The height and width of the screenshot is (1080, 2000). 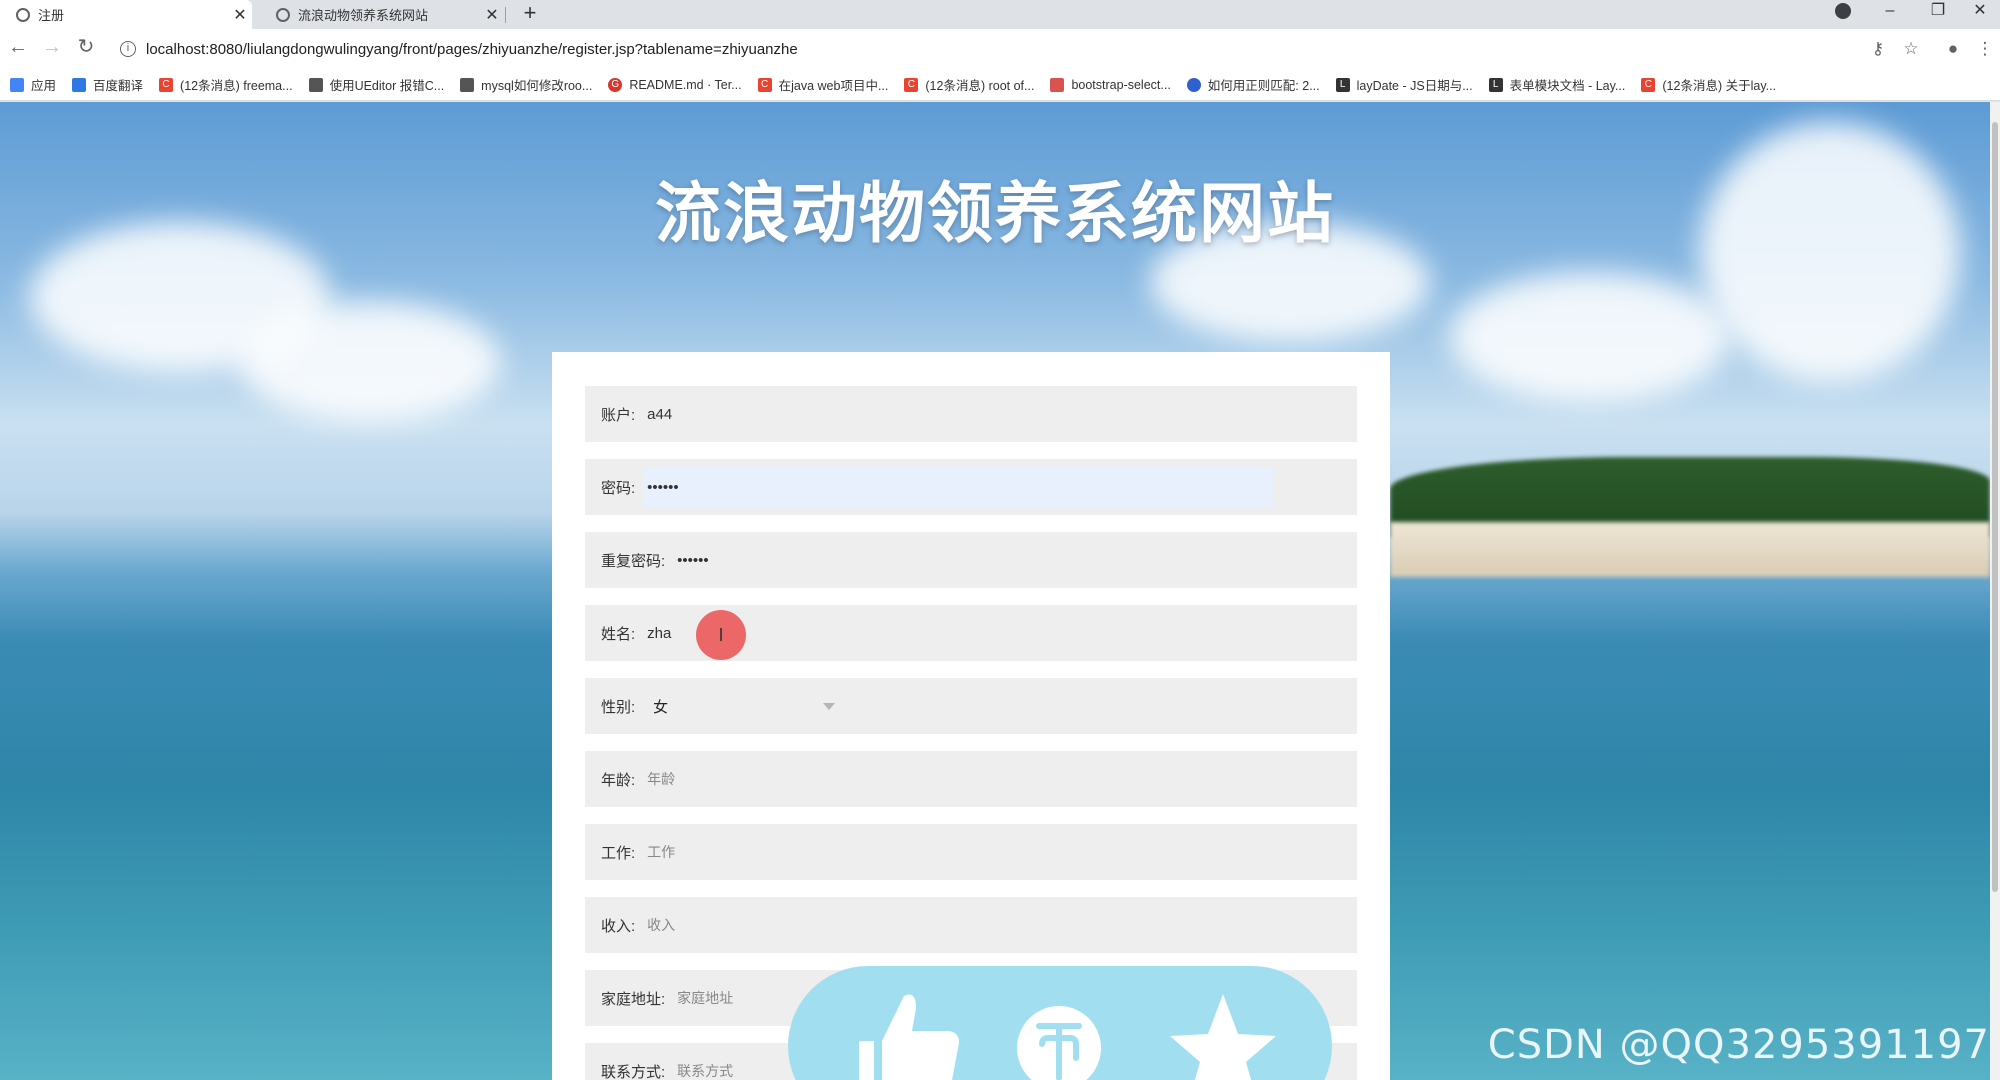 I want to click on address-label: 家庭地址:, so click(x=633, y=999).